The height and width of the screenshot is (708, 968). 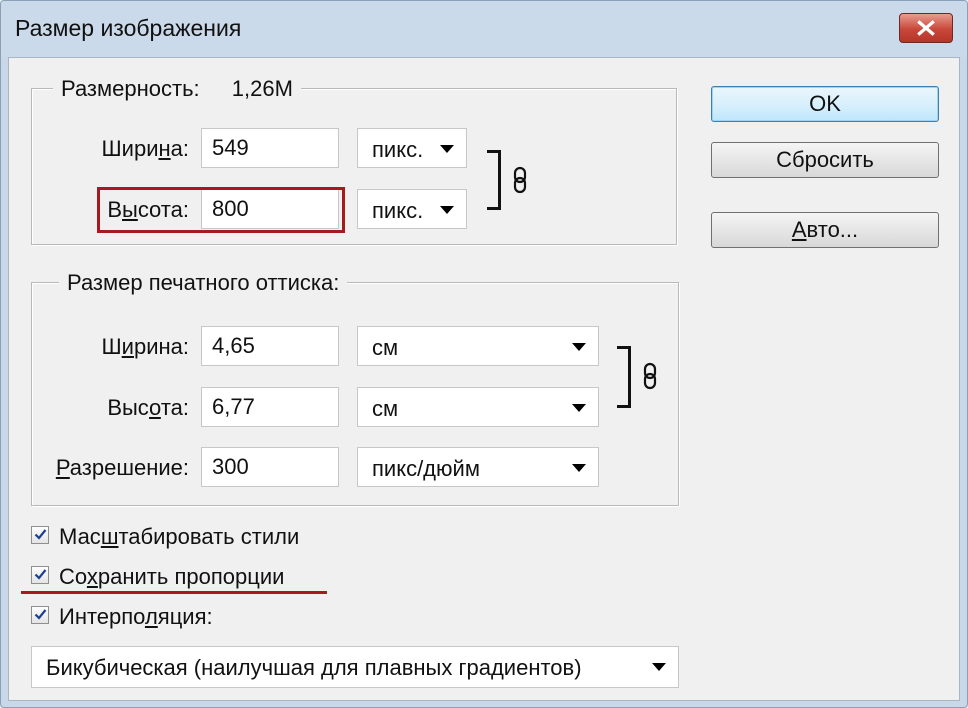 What do you see at coordinates (145, 346) in the screenshot?
I see `doc-width-label: Ширина:` at bounding box center [145, 346].